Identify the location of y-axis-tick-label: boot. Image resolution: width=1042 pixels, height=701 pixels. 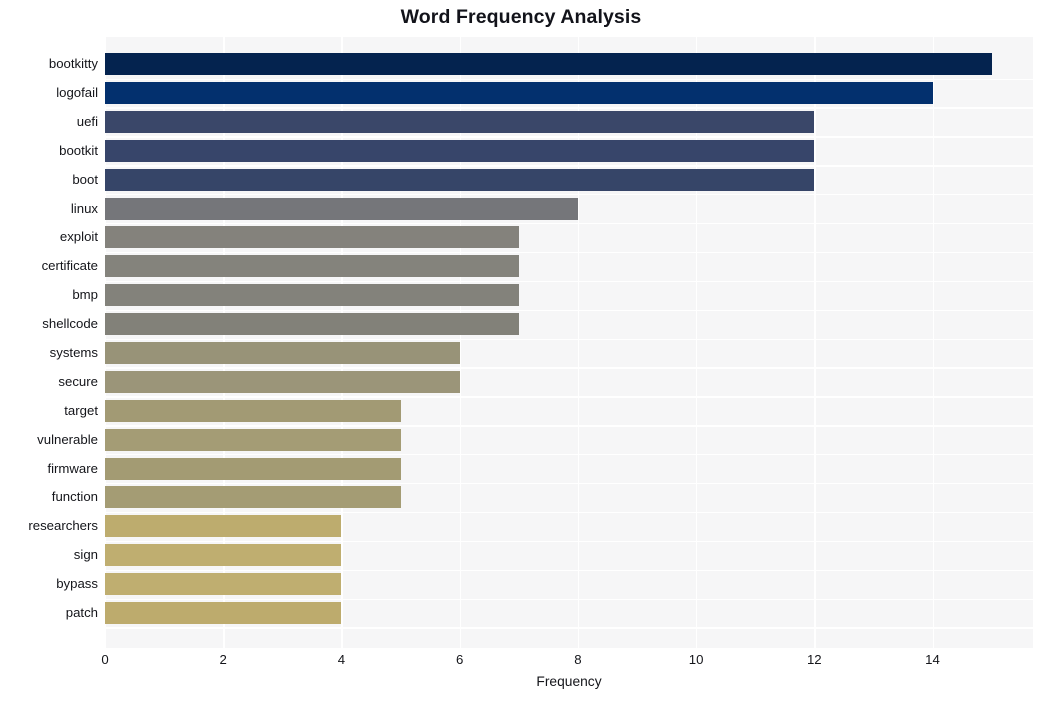
(85, 179).